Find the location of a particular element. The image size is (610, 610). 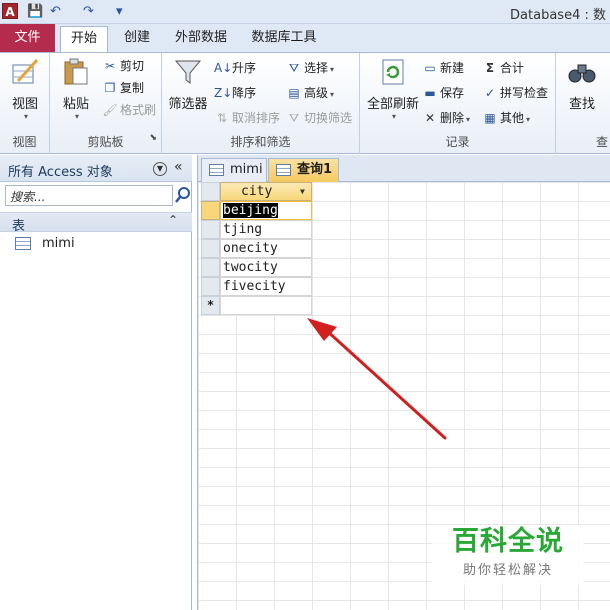

dialog-launcher-icon: ⬊ is located at coordinates (153, 138).